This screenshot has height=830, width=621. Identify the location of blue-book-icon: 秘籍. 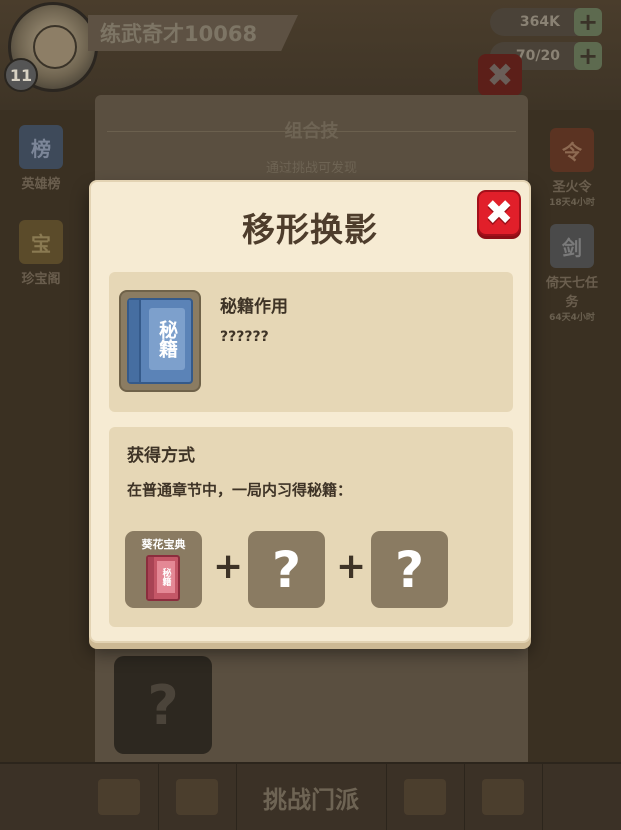
(160, 341).